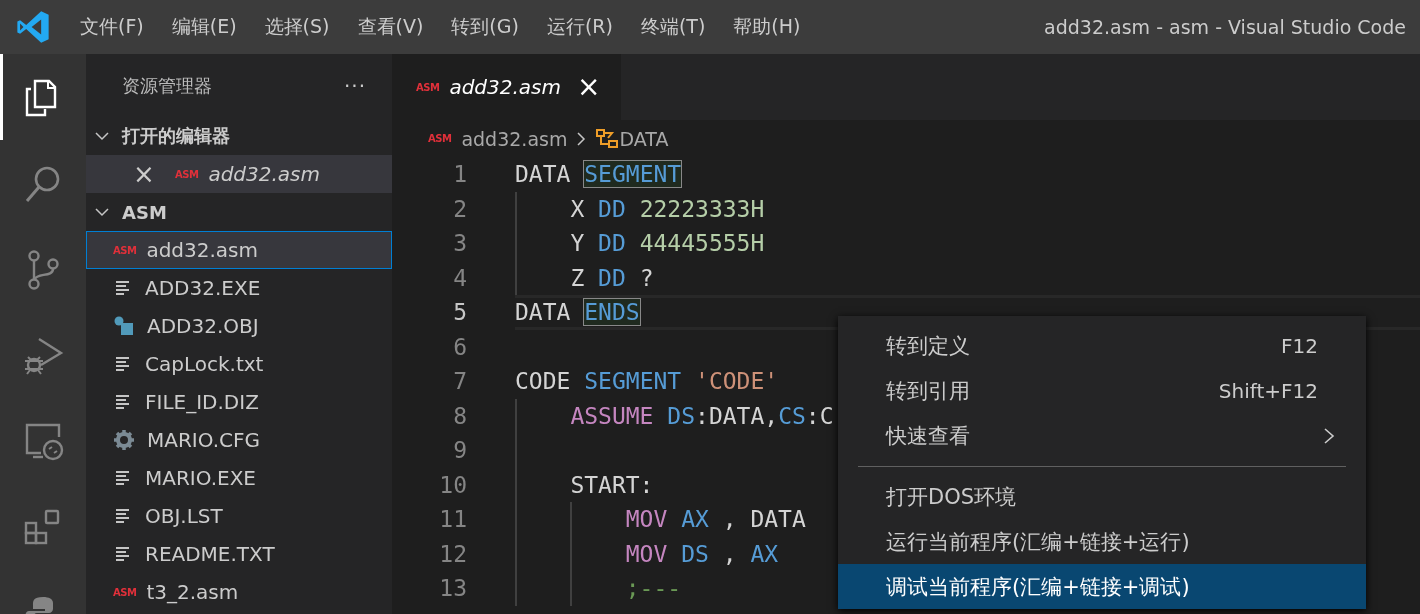  What do you see at coordinates (124, 440) in the screenshot?
I see `gear-icon` at bounding box center [124, 440].